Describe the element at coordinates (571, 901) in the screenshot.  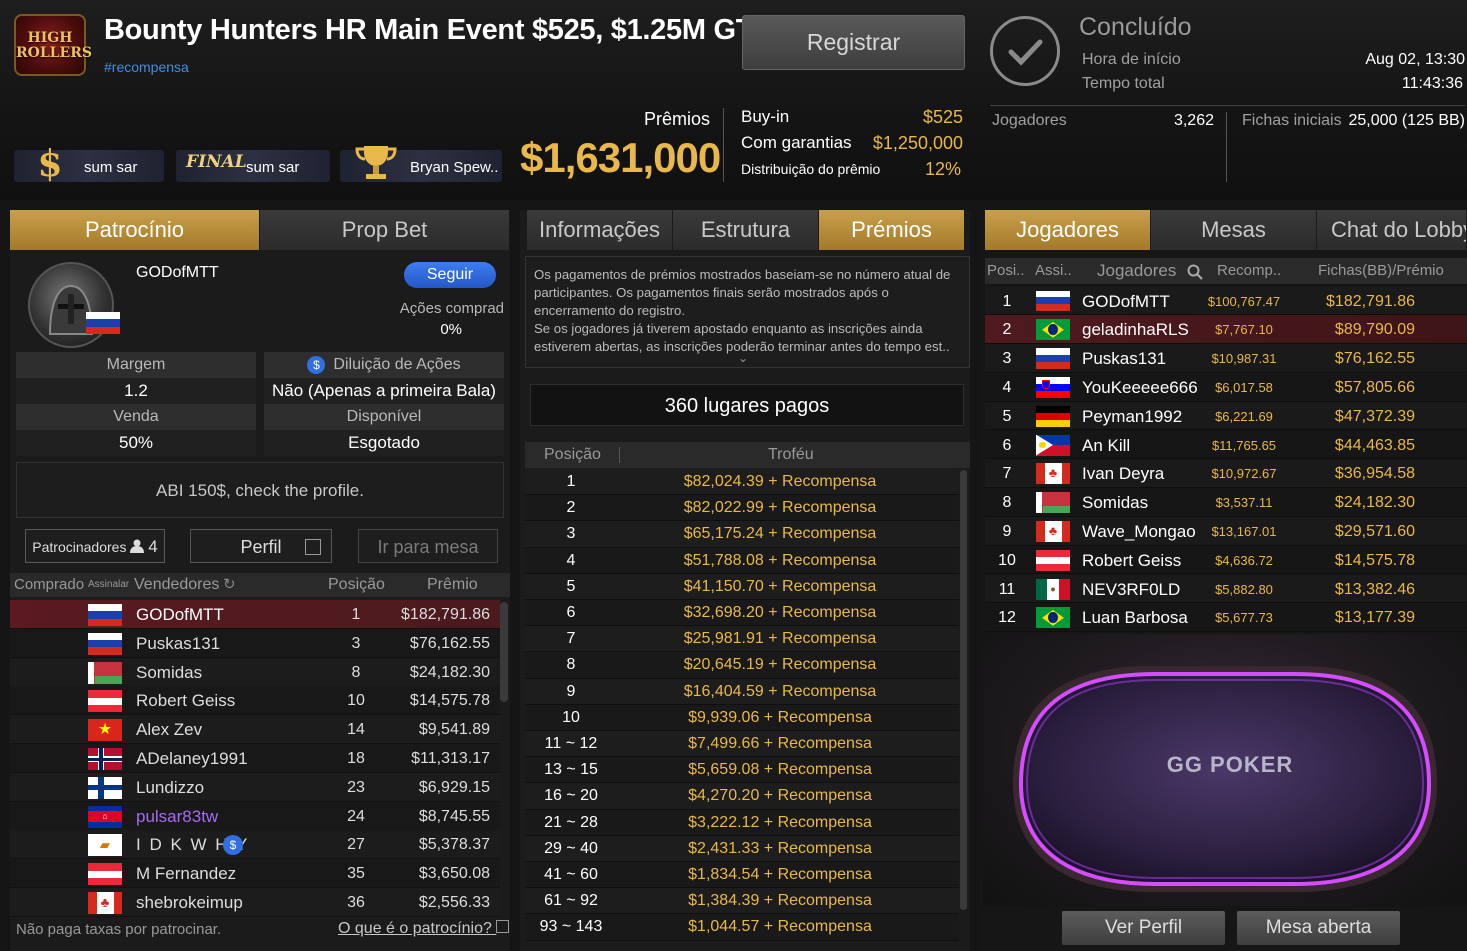
I see `payout-position: 61 ~ 92` at that location.